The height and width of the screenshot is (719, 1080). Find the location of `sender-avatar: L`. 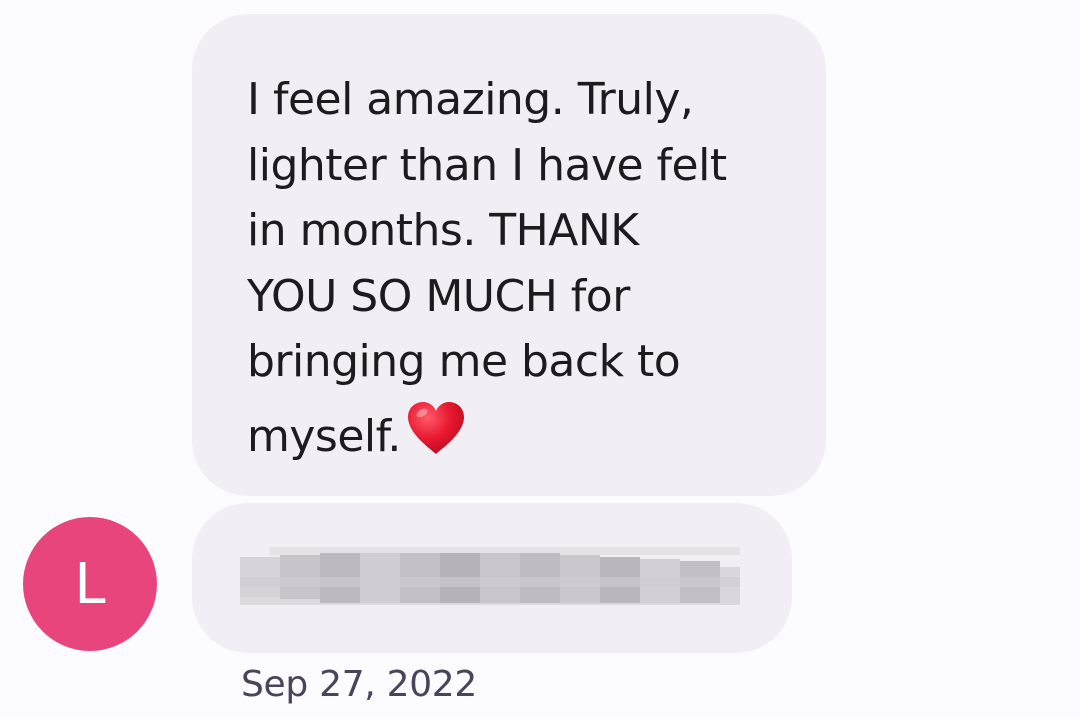

sender-avatar: L is located at coordinates (90, 584).